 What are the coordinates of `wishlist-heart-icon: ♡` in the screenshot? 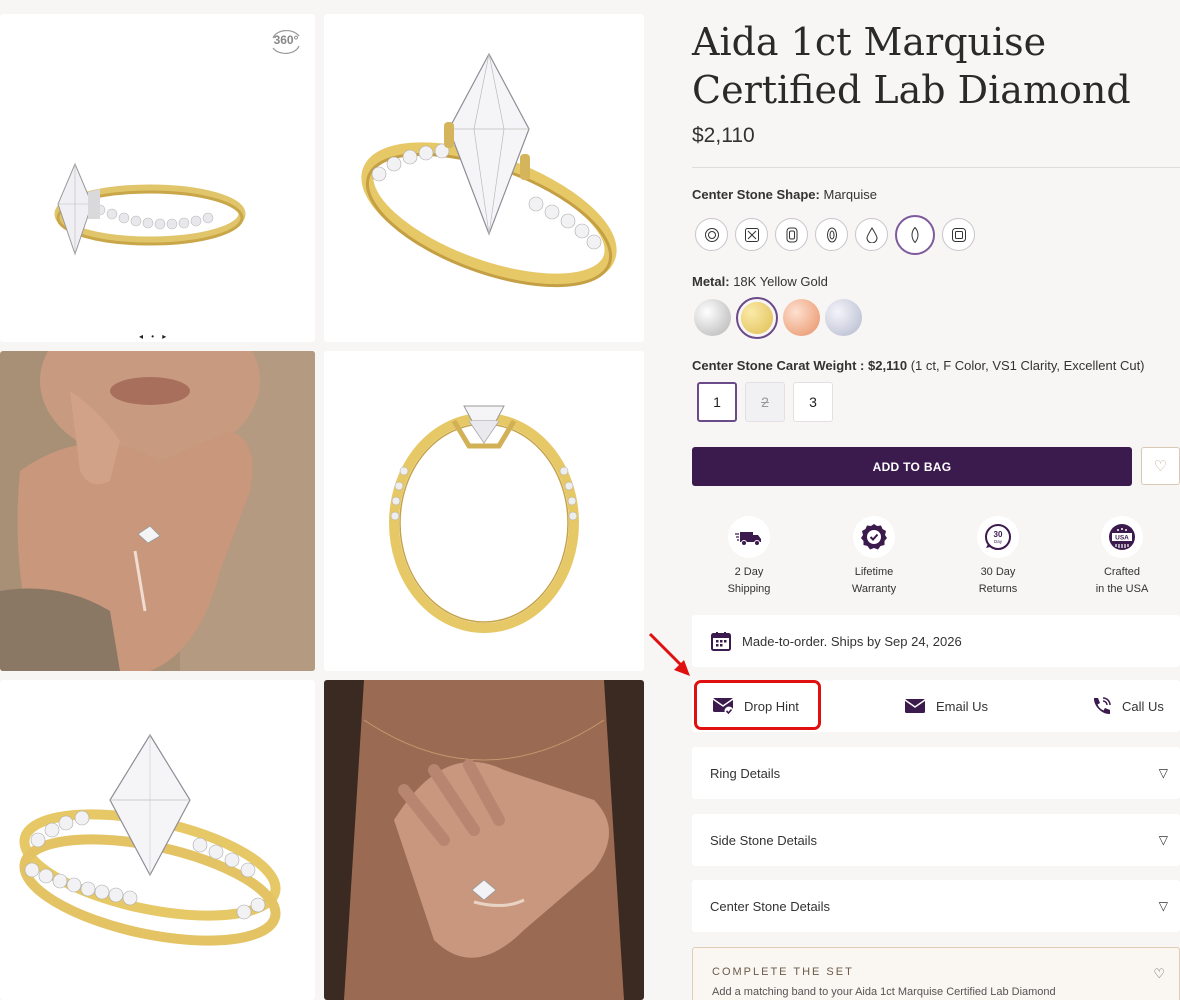 It's located at (1160, 466).